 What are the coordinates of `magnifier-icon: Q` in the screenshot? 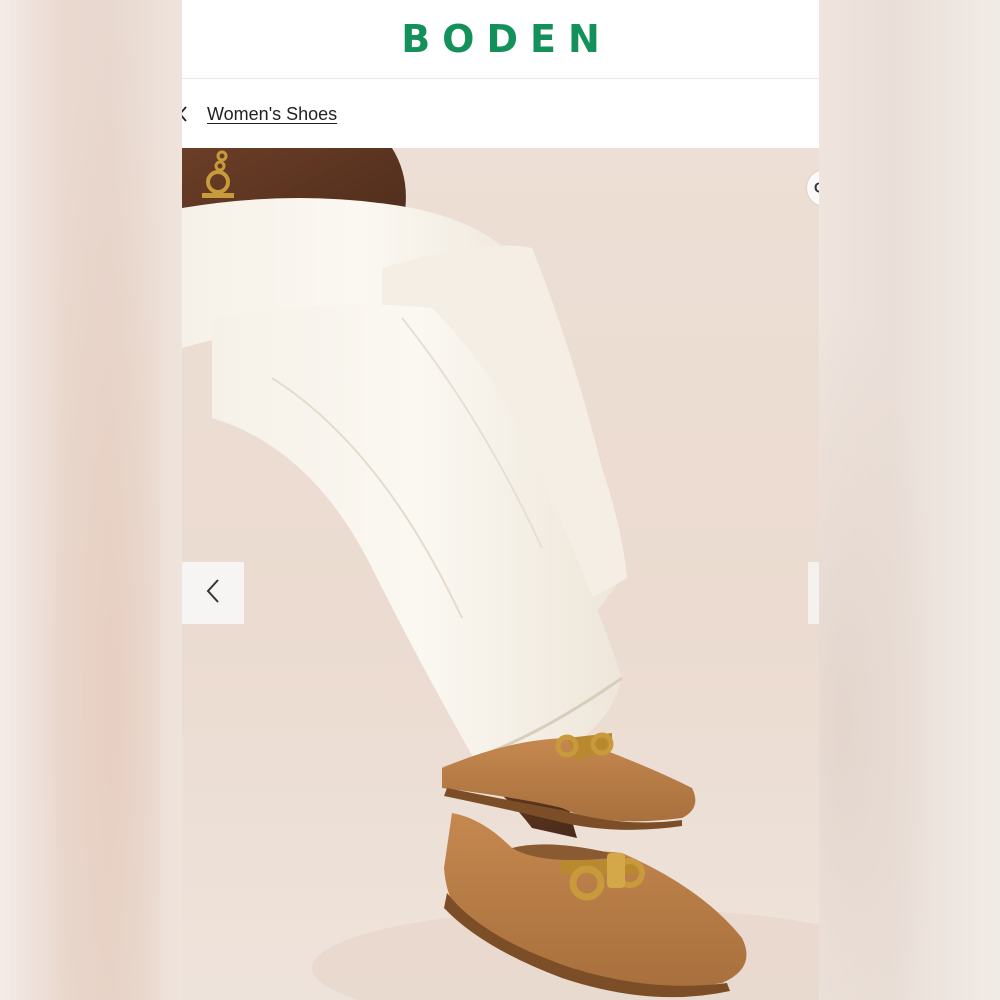 It's located at (816, 187).